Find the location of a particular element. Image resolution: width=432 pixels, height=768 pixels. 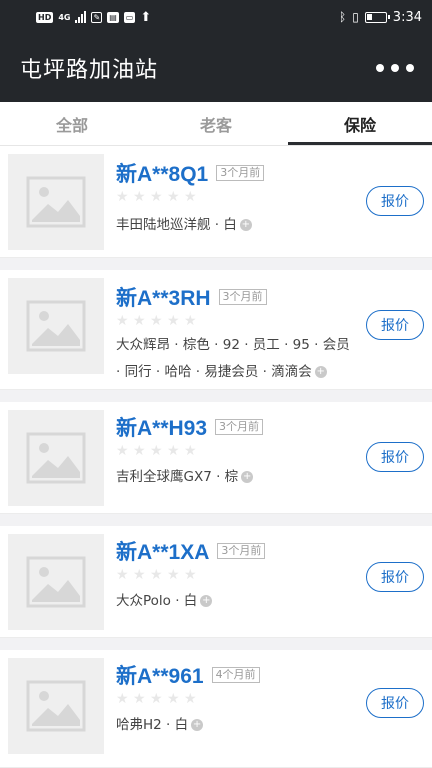

tab-all: 全部 is located at coordinates (72, 123).